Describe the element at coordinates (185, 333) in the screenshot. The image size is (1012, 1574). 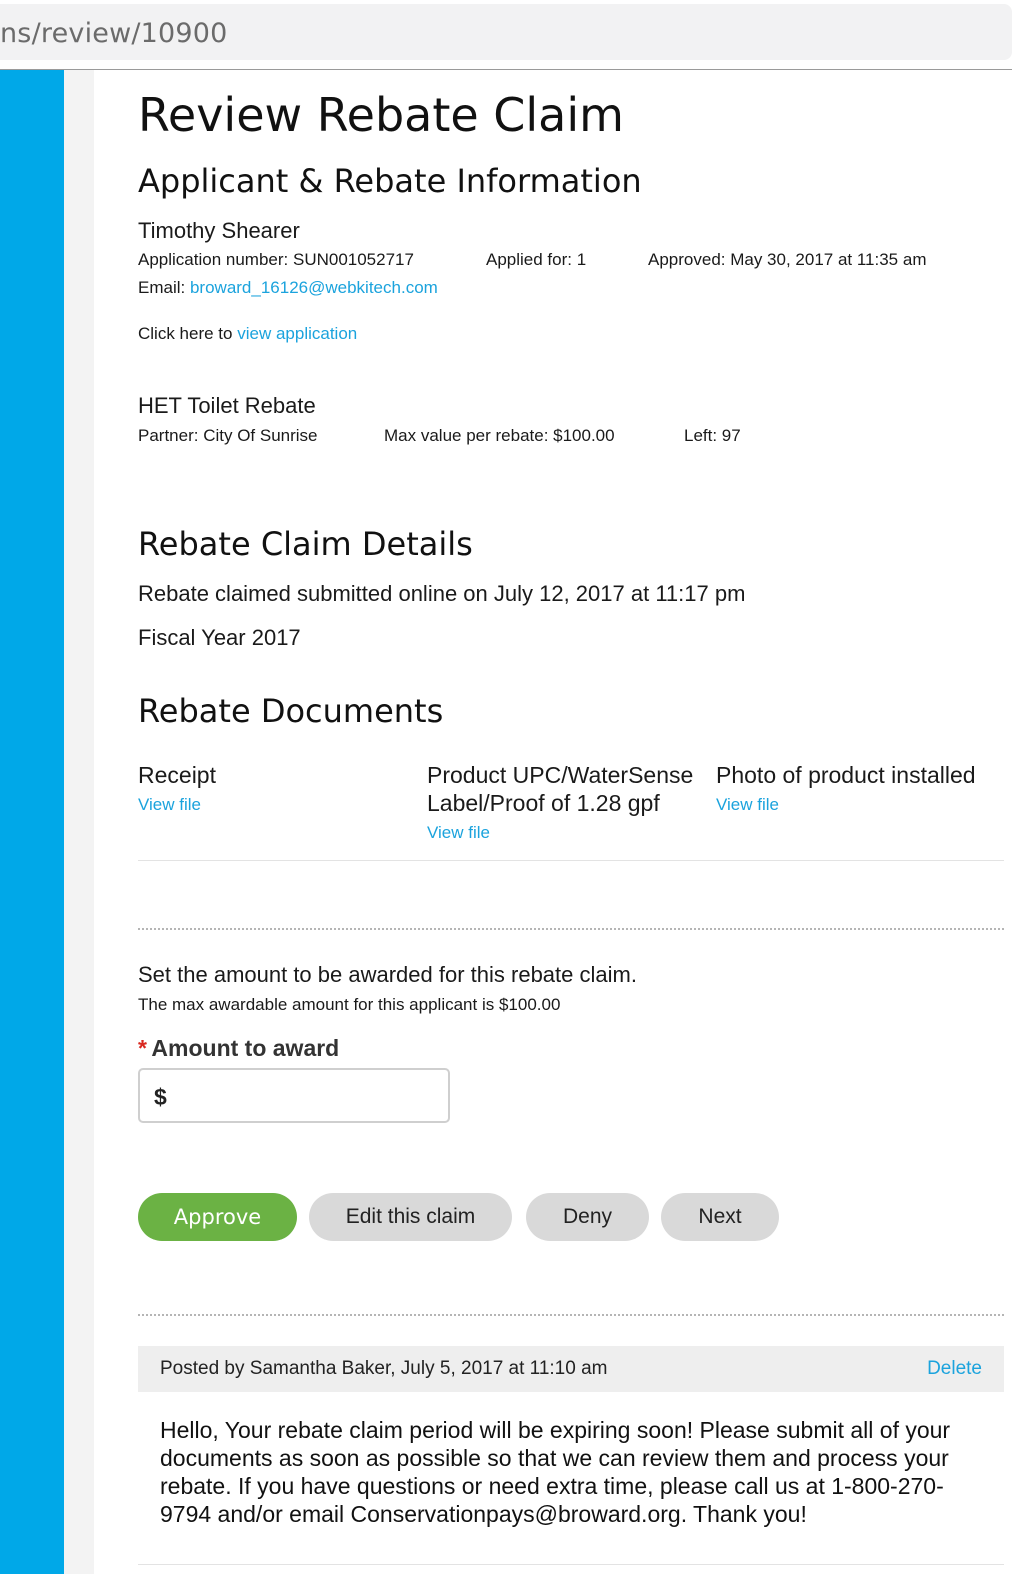
I see `click-here-text: Click here to` at that location.